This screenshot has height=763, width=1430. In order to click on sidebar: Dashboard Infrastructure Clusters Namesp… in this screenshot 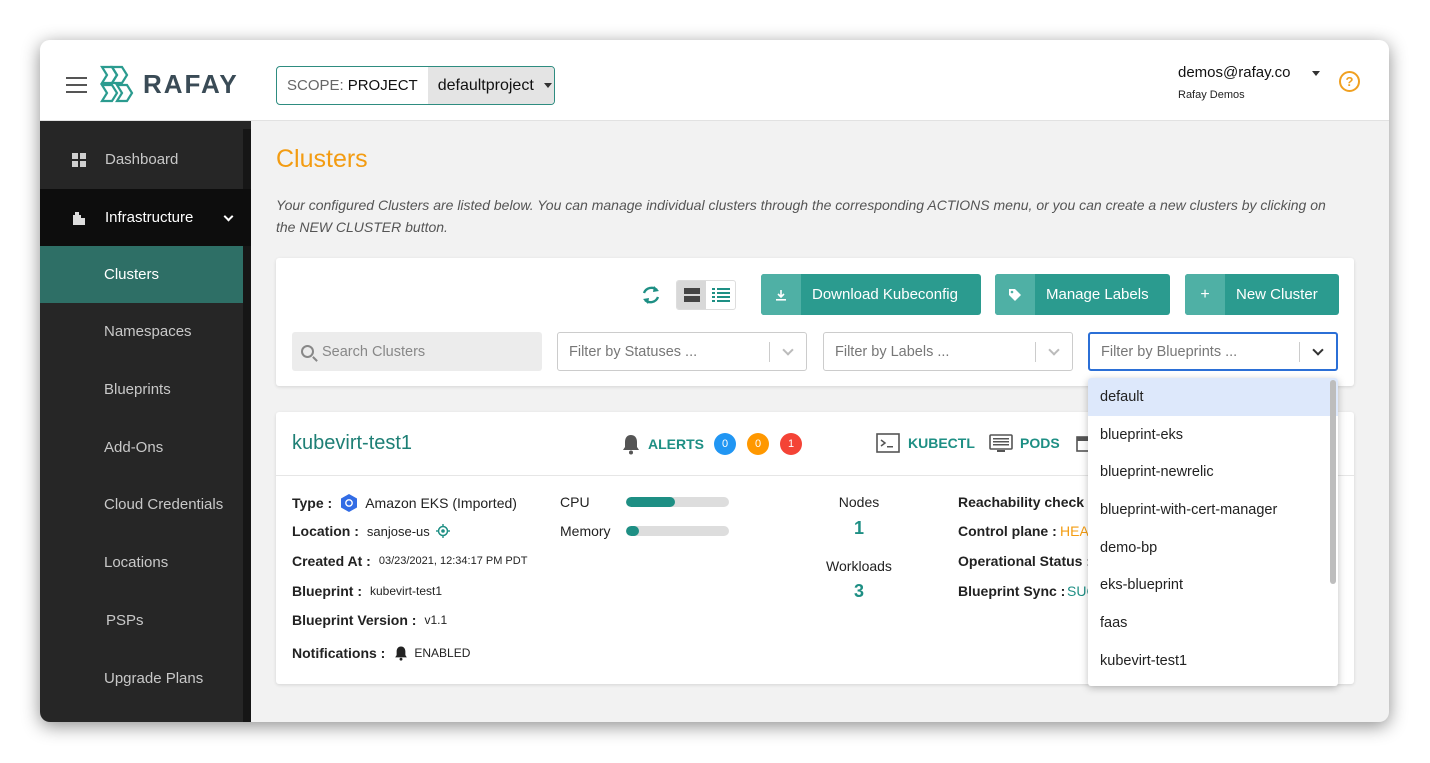, I will do `click(145, 421)`.